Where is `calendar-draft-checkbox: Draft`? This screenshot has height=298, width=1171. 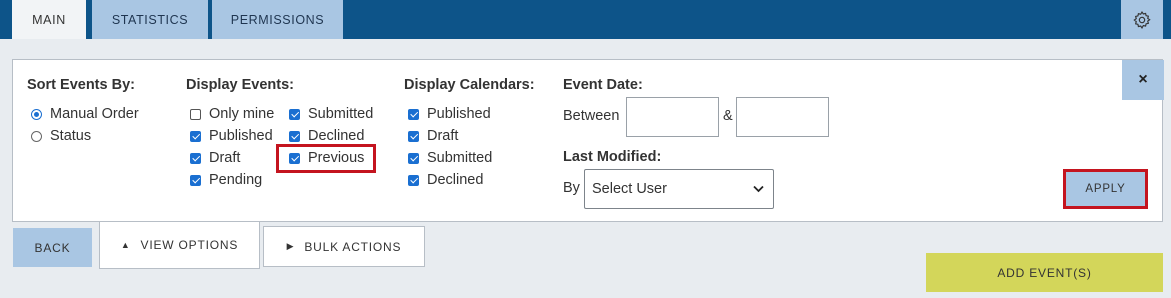 calendar-draft-checkbox: Draft is located at coordinates (433, 136).